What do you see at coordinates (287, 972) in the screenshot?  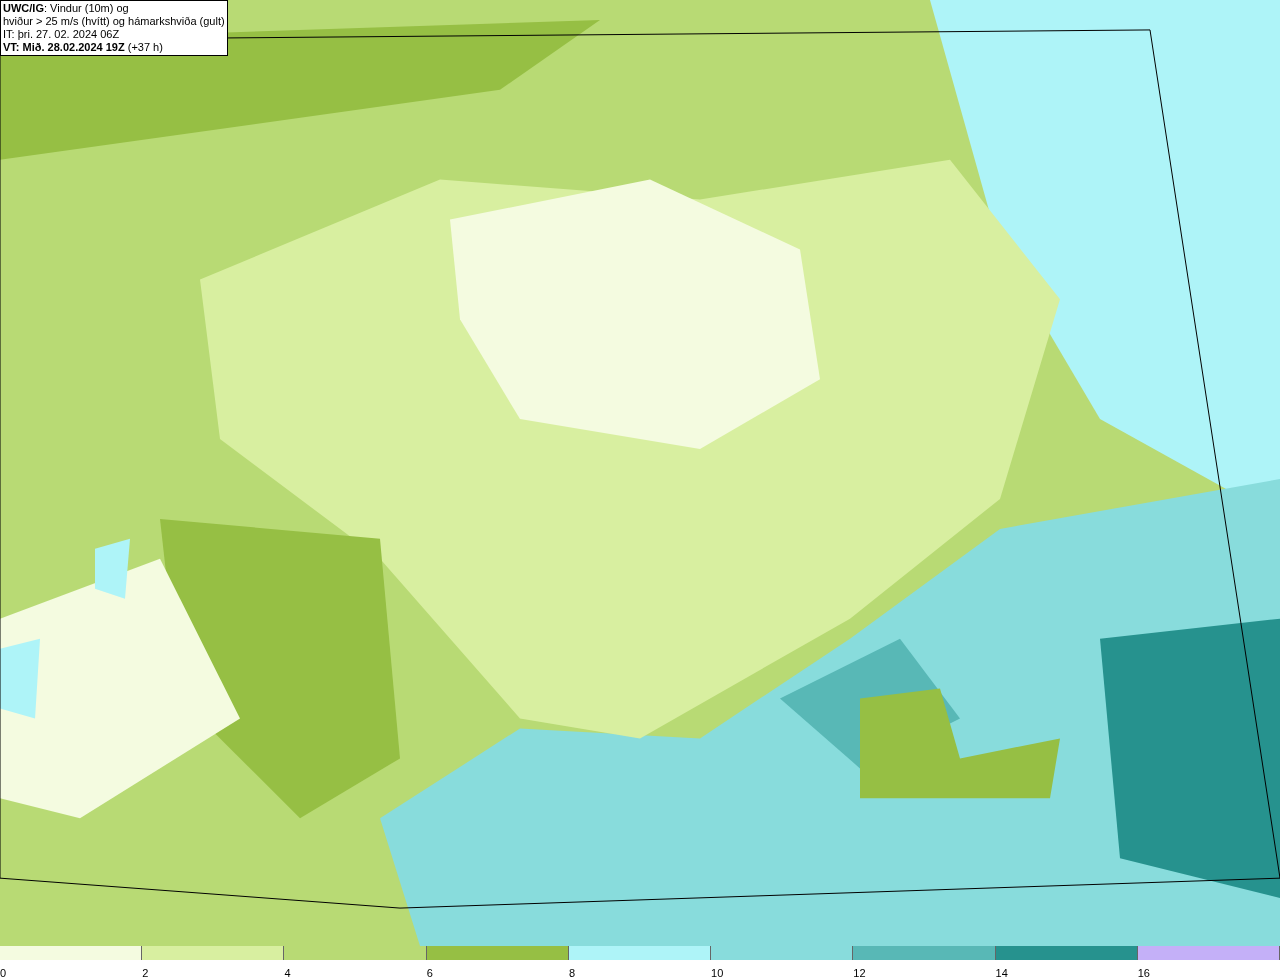 I see `legend-label: 4` at bounding box center [287, 972].